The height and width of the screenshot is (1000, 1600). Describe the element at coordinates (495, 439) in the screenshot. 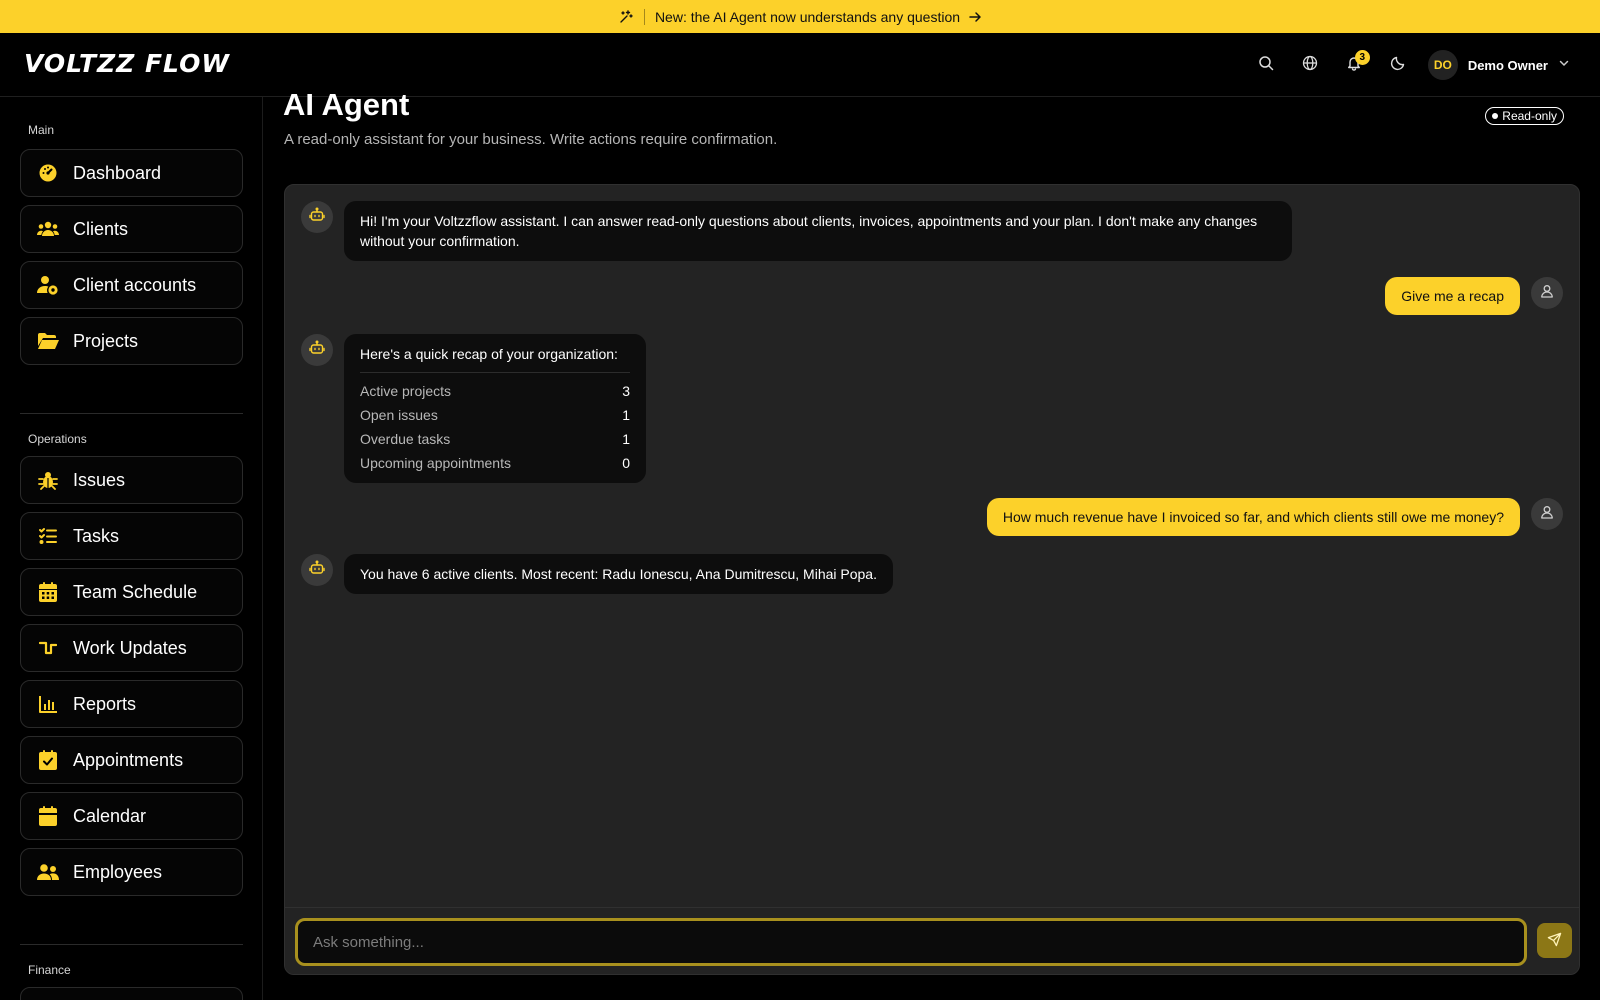

I see `recap-row: Overdue tasks 1` at that location.